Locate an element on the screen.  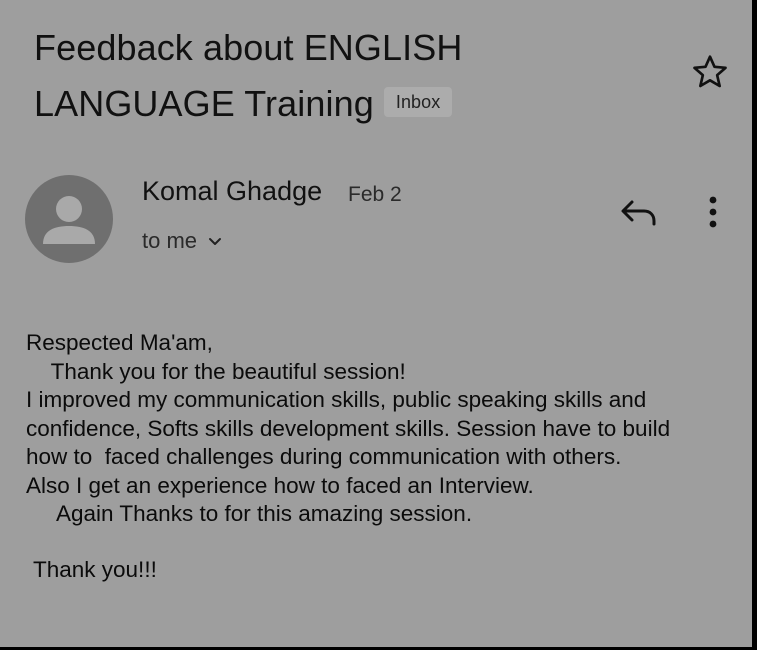
email-closing: Thank you!!! is located at coordinates (95, 569).